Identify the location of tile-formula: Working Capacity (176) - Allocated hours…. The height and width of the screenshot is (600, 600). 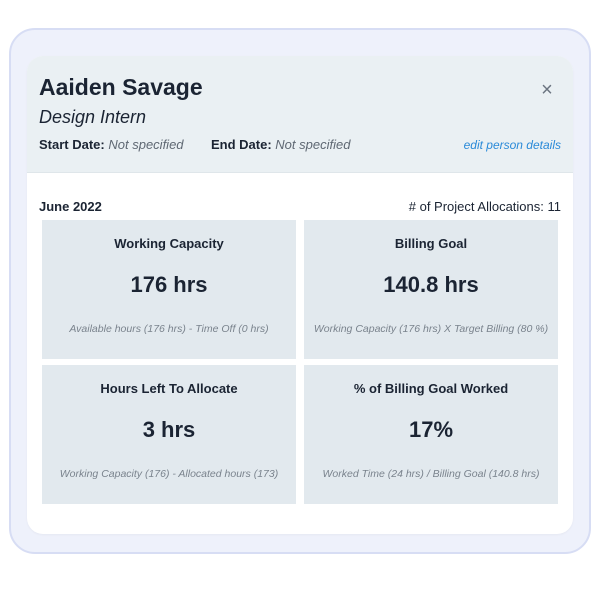
(169, 474).